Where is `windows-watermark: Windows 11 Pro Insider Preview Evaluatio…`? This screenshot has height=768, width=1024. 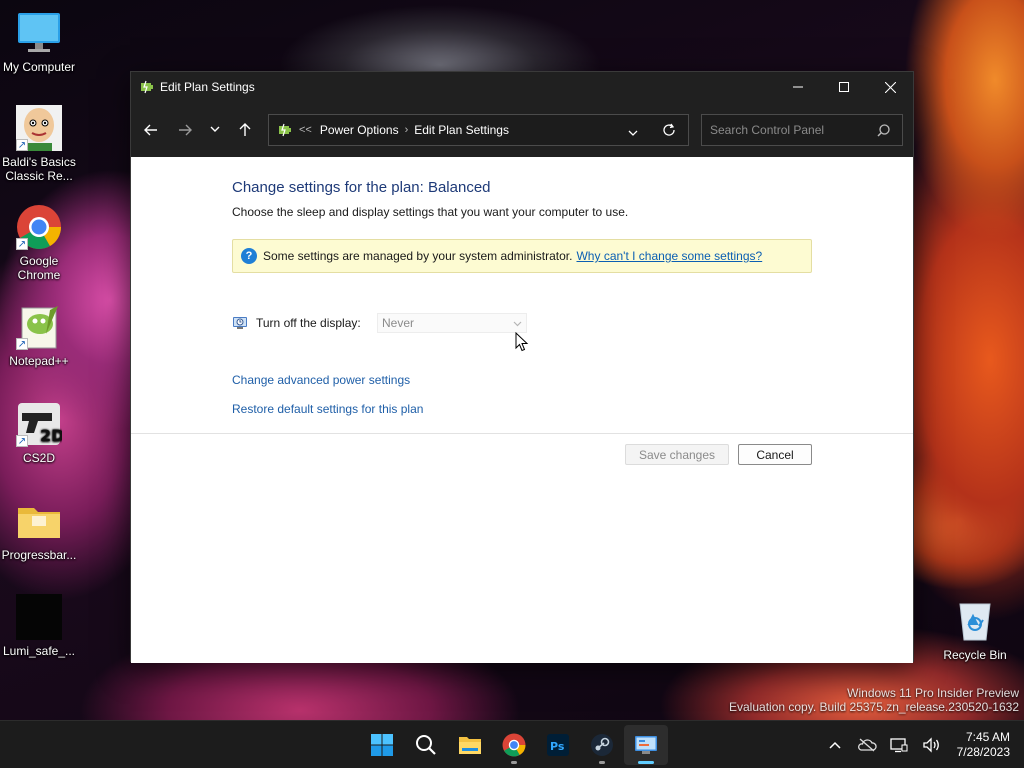 windows-watermark: Windows 11 Pro Insider Preview Evaluatio… is located at coordinates (874, 700).